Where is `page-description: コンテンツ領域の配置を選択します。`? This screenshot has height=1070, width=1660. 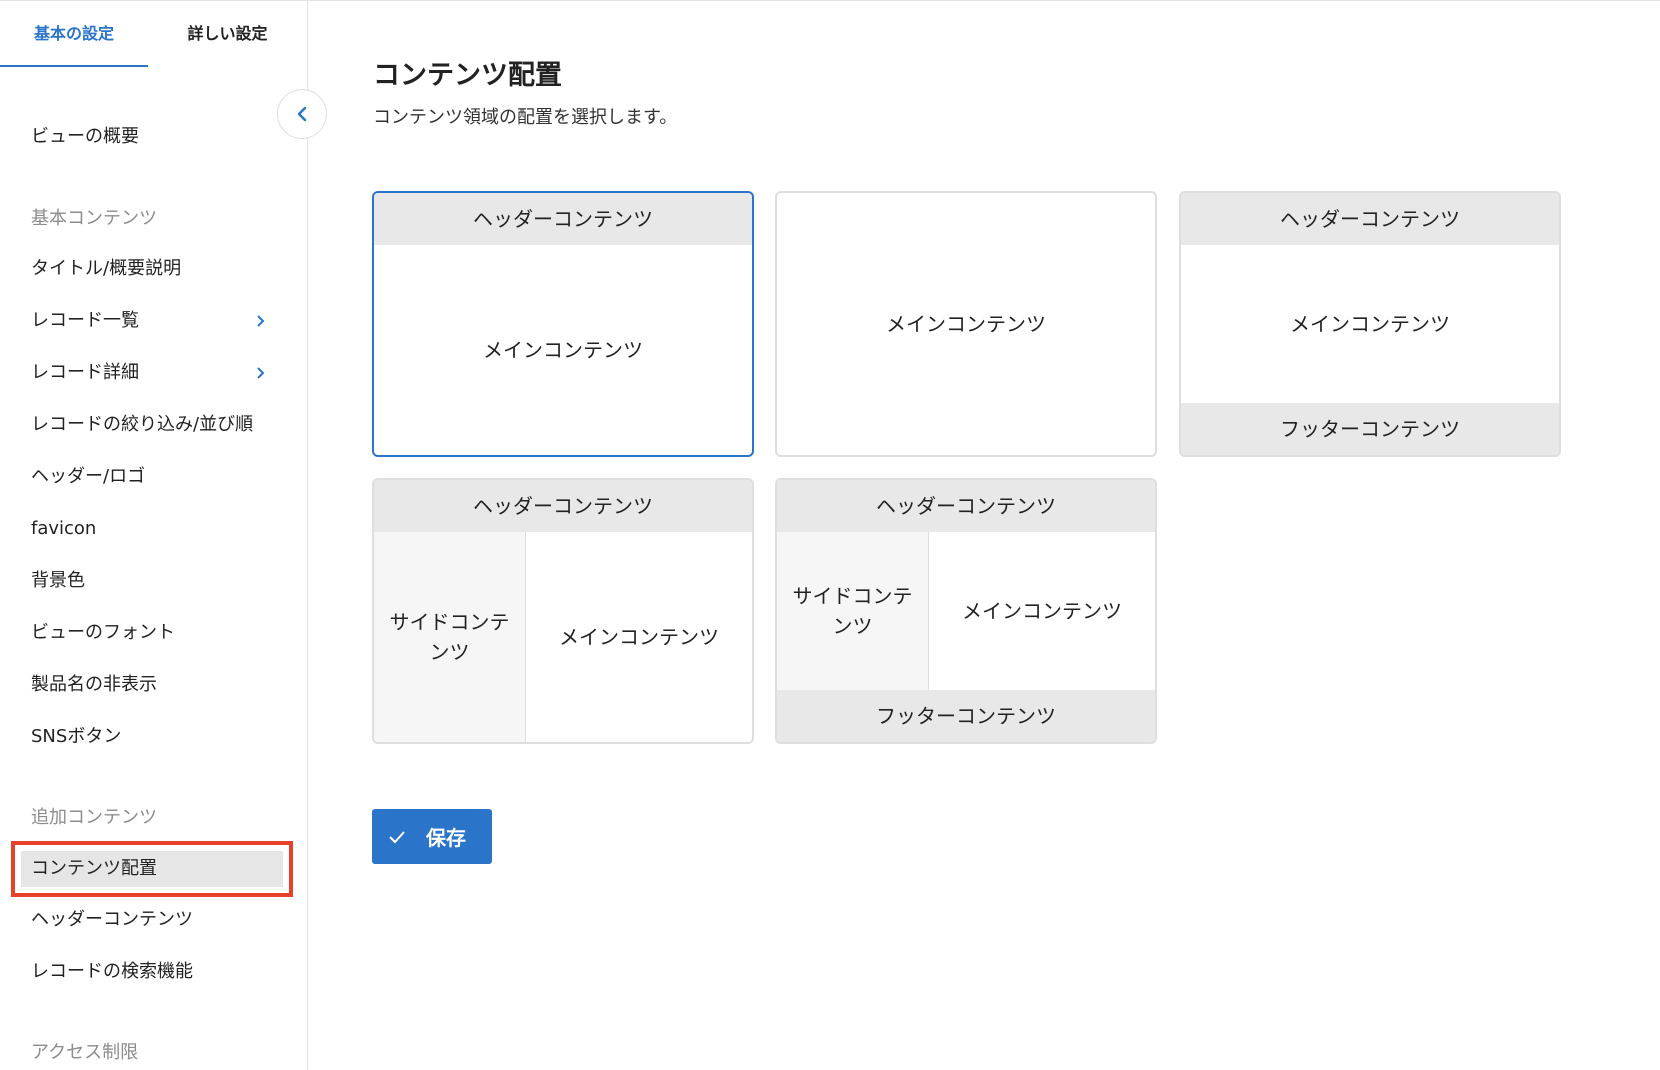
page-description: コンテンツ領域の配置を選択します。 is located at coordinates (525, 117).